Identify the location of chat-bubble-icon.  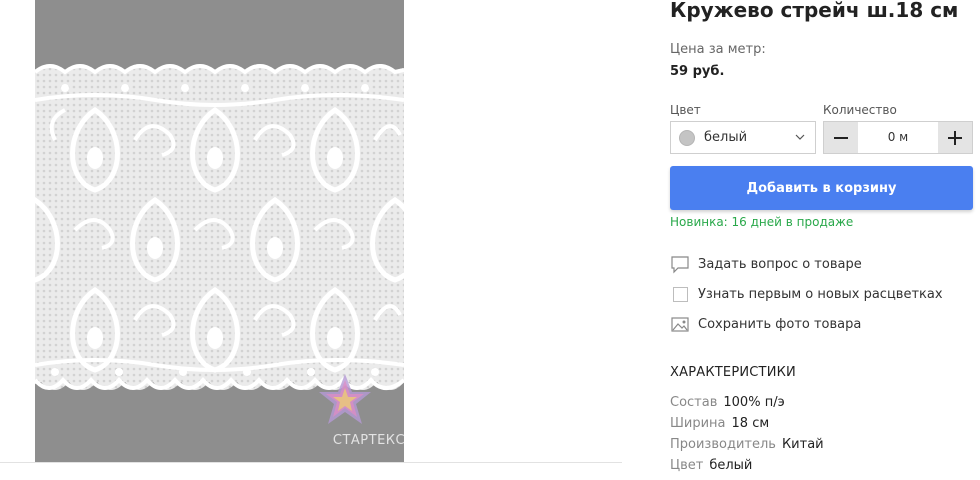
(680, 264).